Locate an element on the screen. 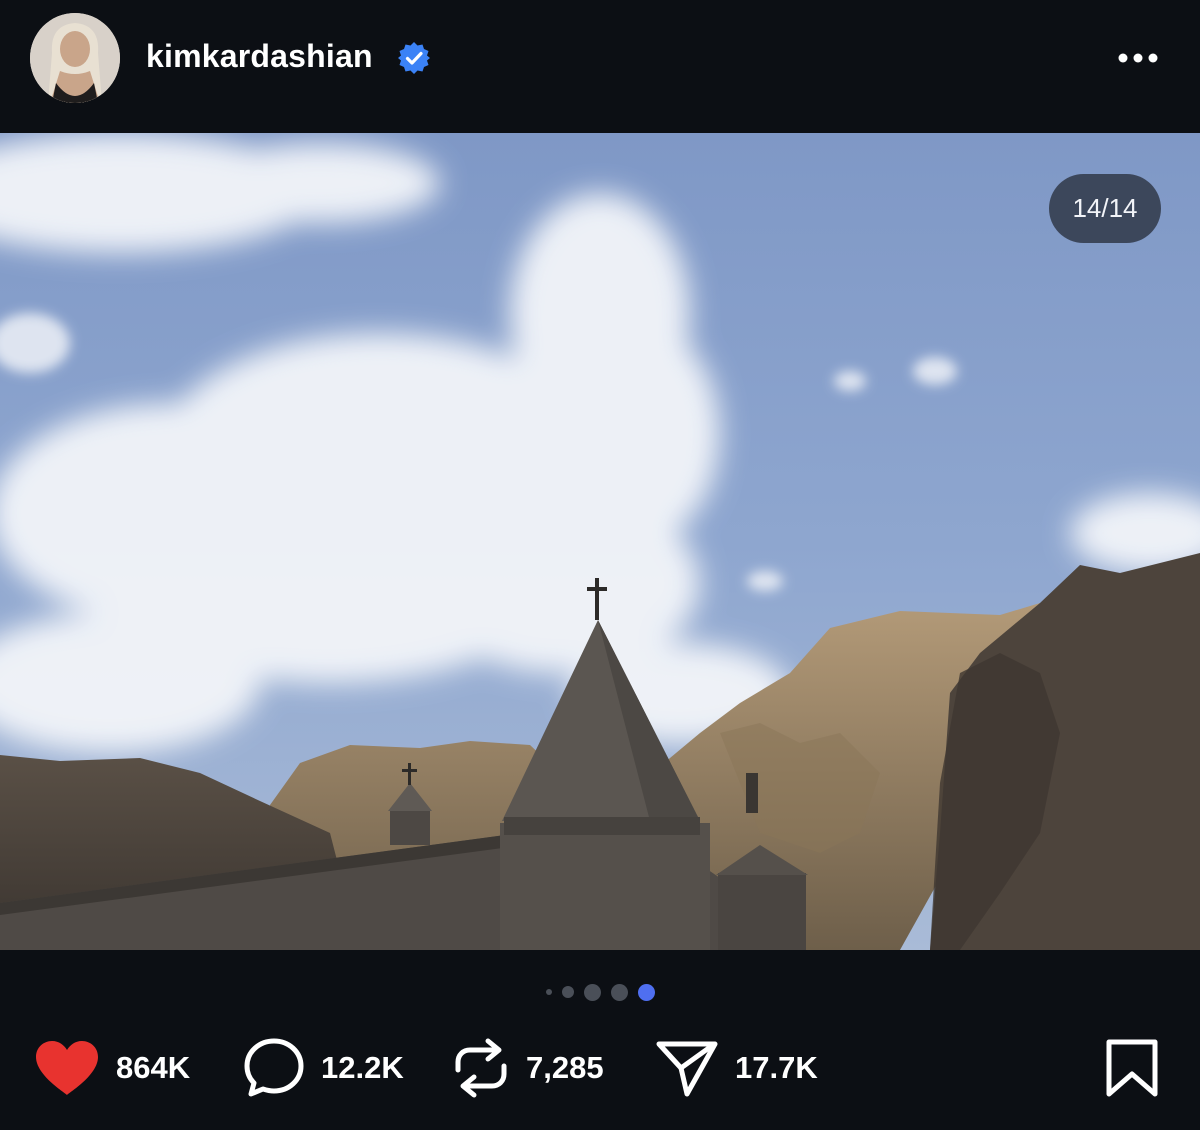 The width and height of the screenshot is (1200, 1130). carousel-indicator is located at coordinates (600, 992).